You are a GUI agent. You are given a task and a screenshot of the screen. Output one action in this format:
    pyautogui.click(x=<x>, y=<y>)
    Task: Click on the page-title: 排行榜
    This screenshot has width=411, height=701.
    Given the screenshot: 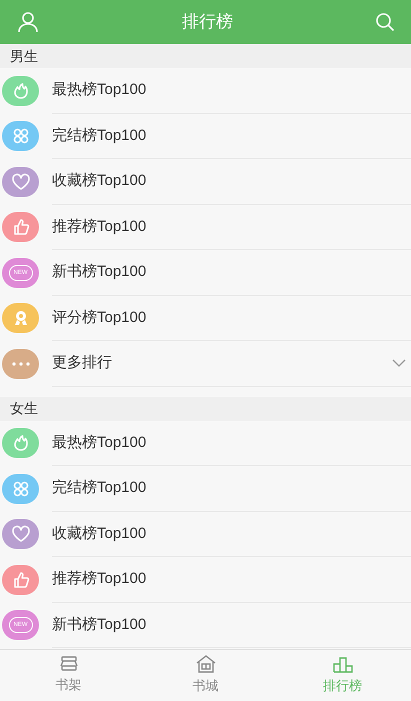 What is the action you would take?
    pyautogui.click(x=207, y=22)
    